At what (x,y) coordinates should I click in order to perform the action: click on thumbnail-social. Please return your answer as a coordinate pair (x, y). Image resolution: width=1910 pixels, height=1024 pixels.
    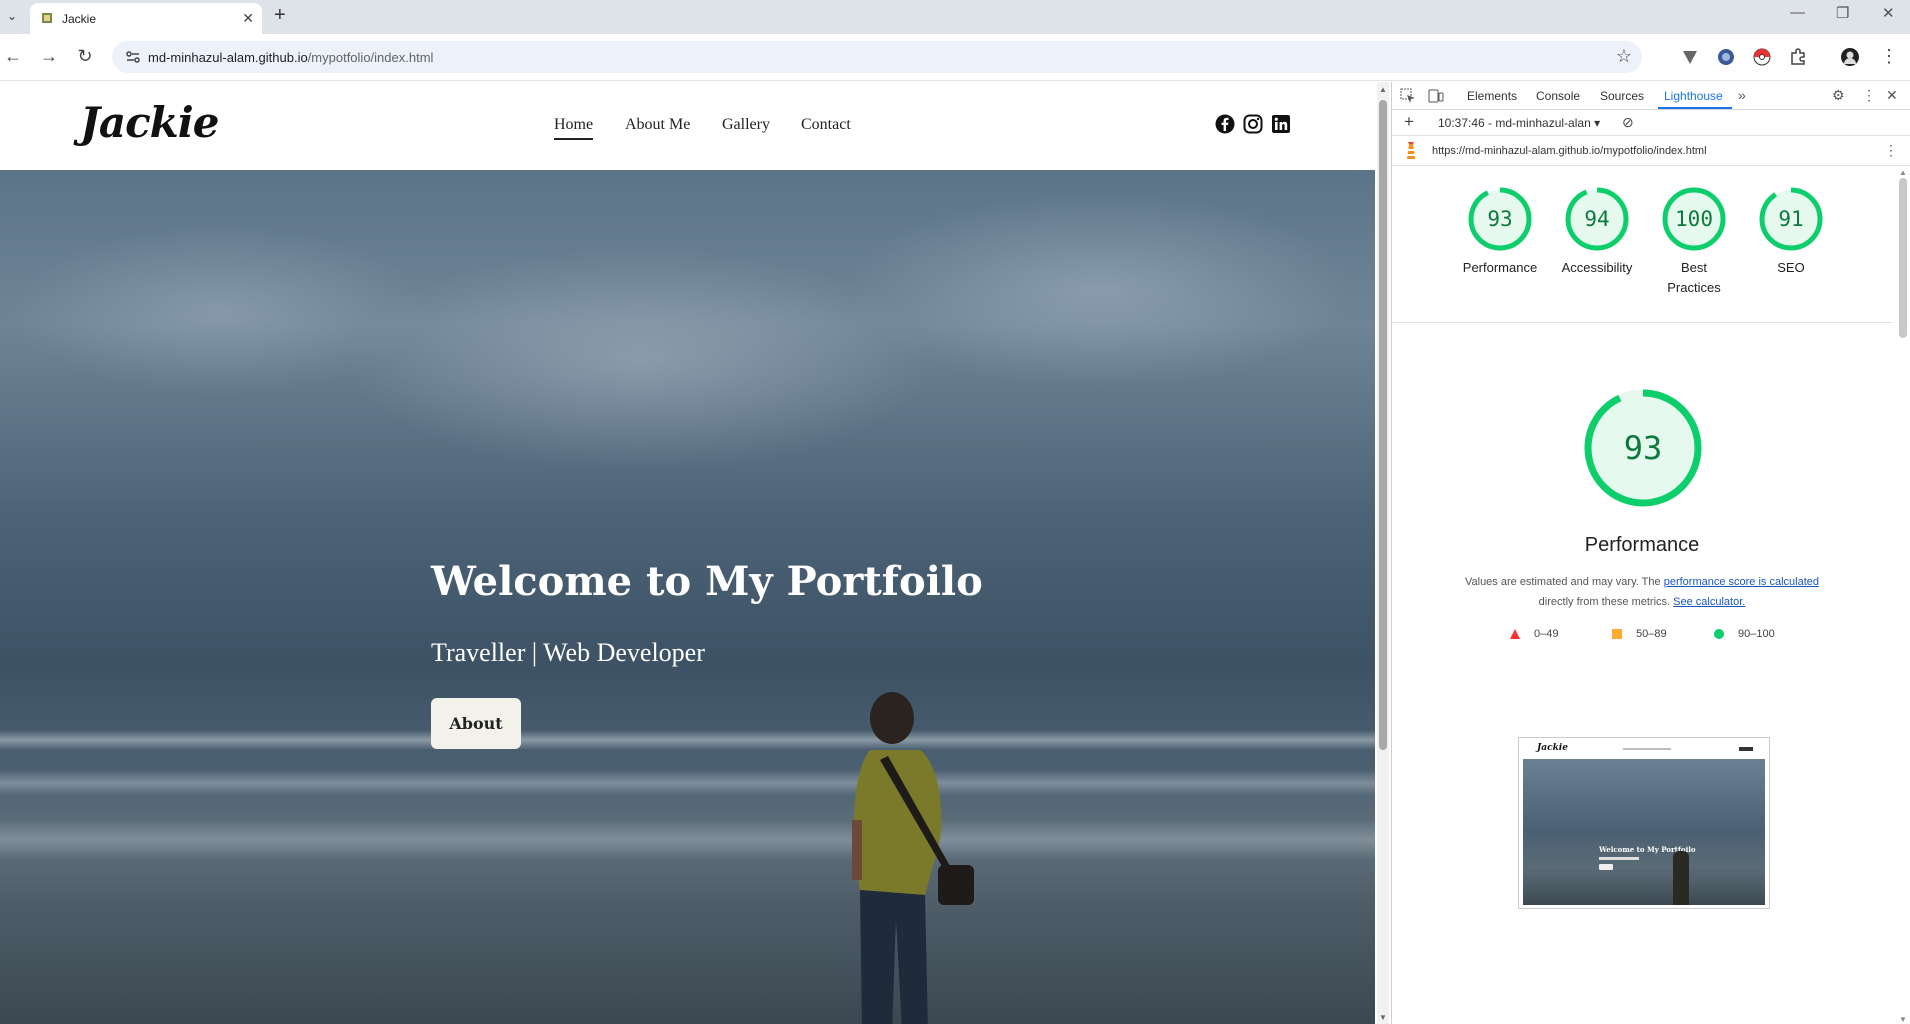
    Looking at the image, I should click on (1746, 749).